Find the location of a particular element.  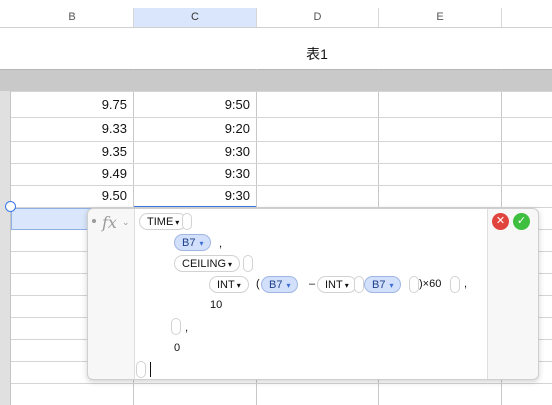

fx-icon: fx is located at coordinates (109, 222).